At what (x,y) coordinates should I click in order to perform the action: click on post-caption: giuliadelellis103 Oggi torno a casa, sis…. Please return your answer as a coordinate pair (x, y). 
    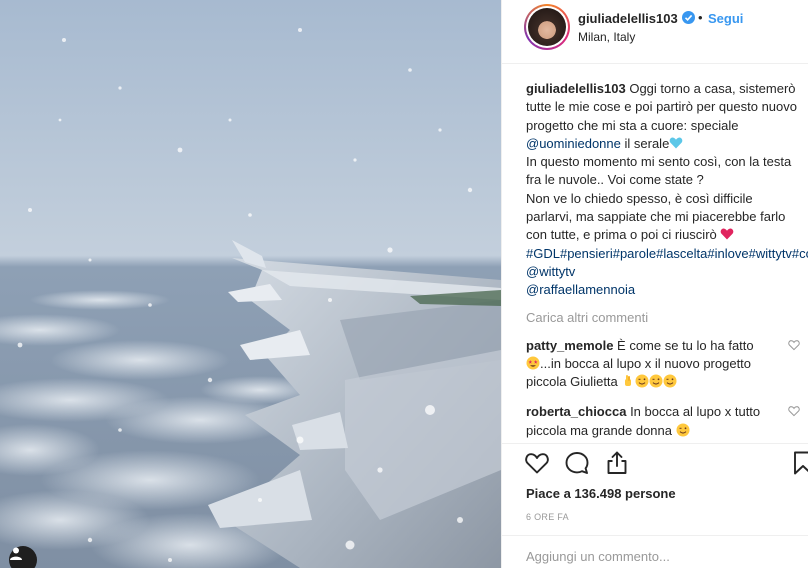
    Looking at the image, I should click on (667, 190).